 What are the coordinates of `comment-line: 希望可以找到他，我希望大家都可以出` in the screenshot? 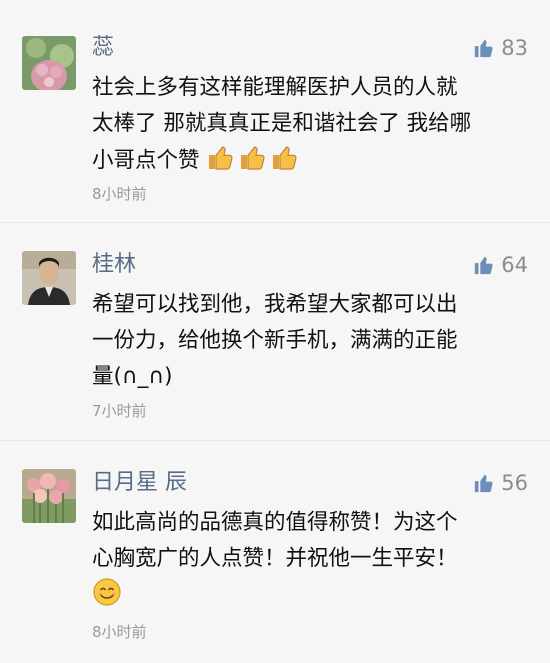 It's located at (275, 304).